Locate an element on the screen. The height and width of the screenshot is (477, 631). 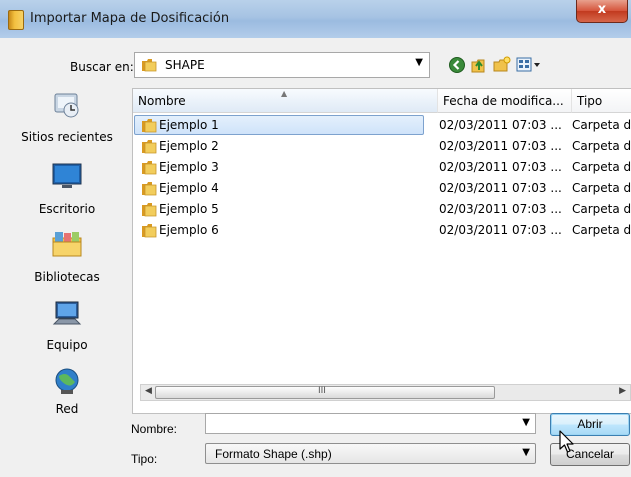
grip-icon: III is located at coordinates (322, 391).